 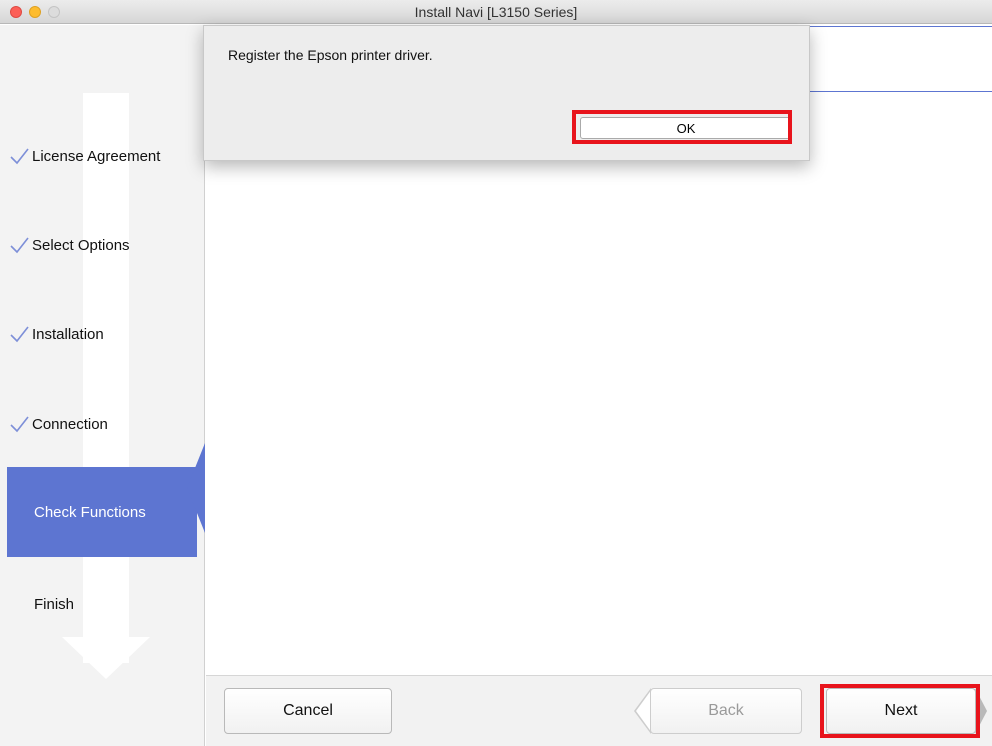 I want to click on step-connection: Connection, so click(x=58, y=424).